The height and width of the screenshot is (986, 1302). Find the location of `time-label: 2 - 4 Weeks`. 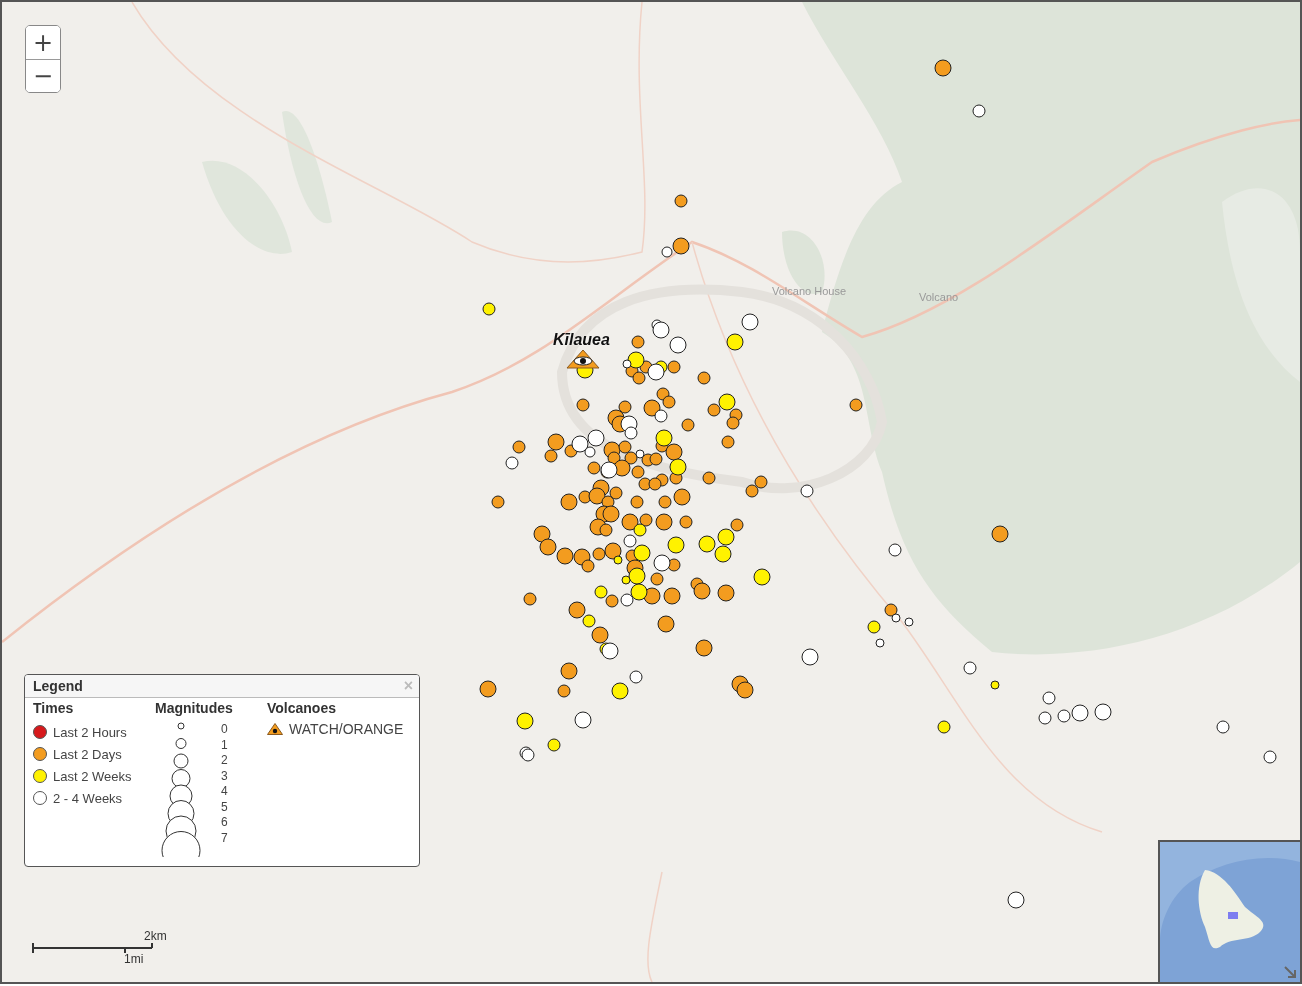

time-label: 2 - 4 Weeks is located at coordinates (88, 798).